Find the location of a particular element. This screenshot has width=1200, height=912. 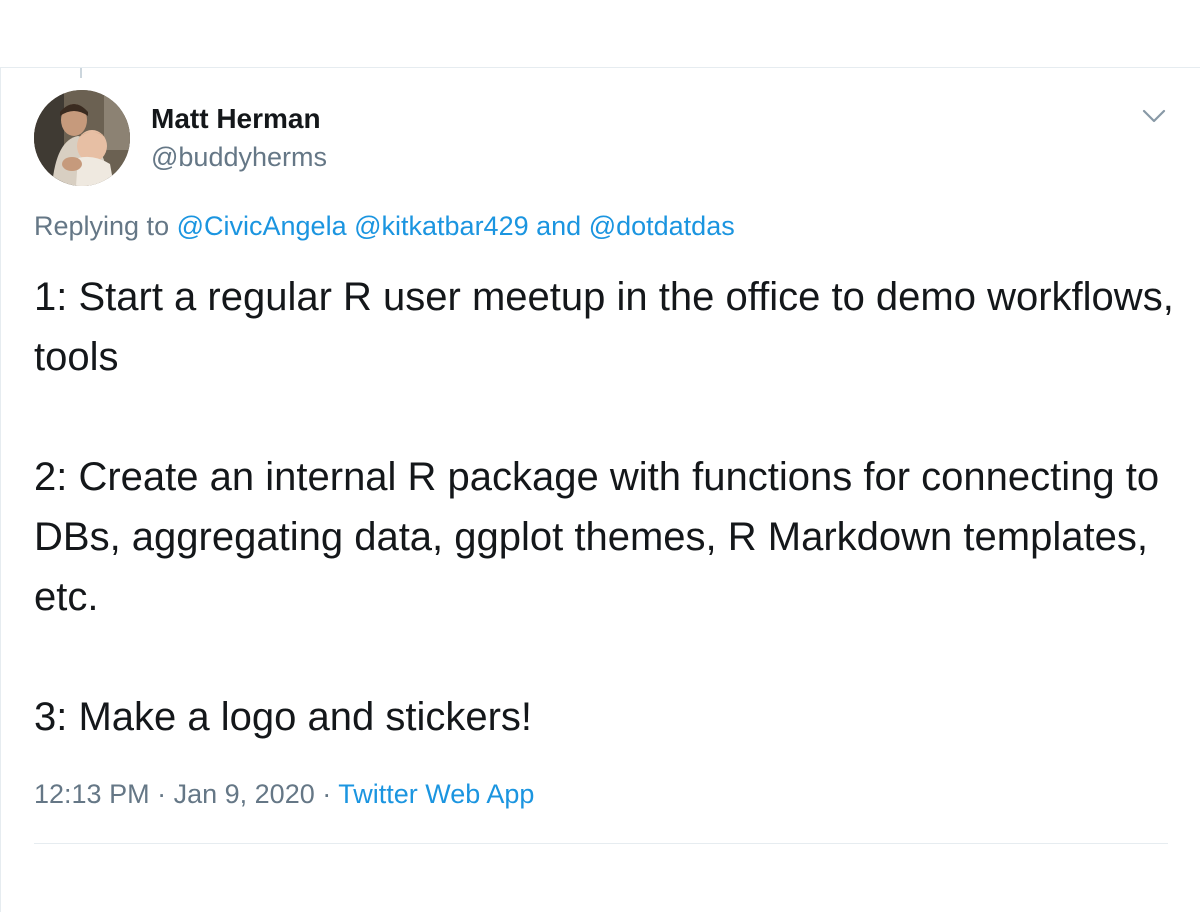

mention-link: @dotdatdas is located at coordinates (662, 226).